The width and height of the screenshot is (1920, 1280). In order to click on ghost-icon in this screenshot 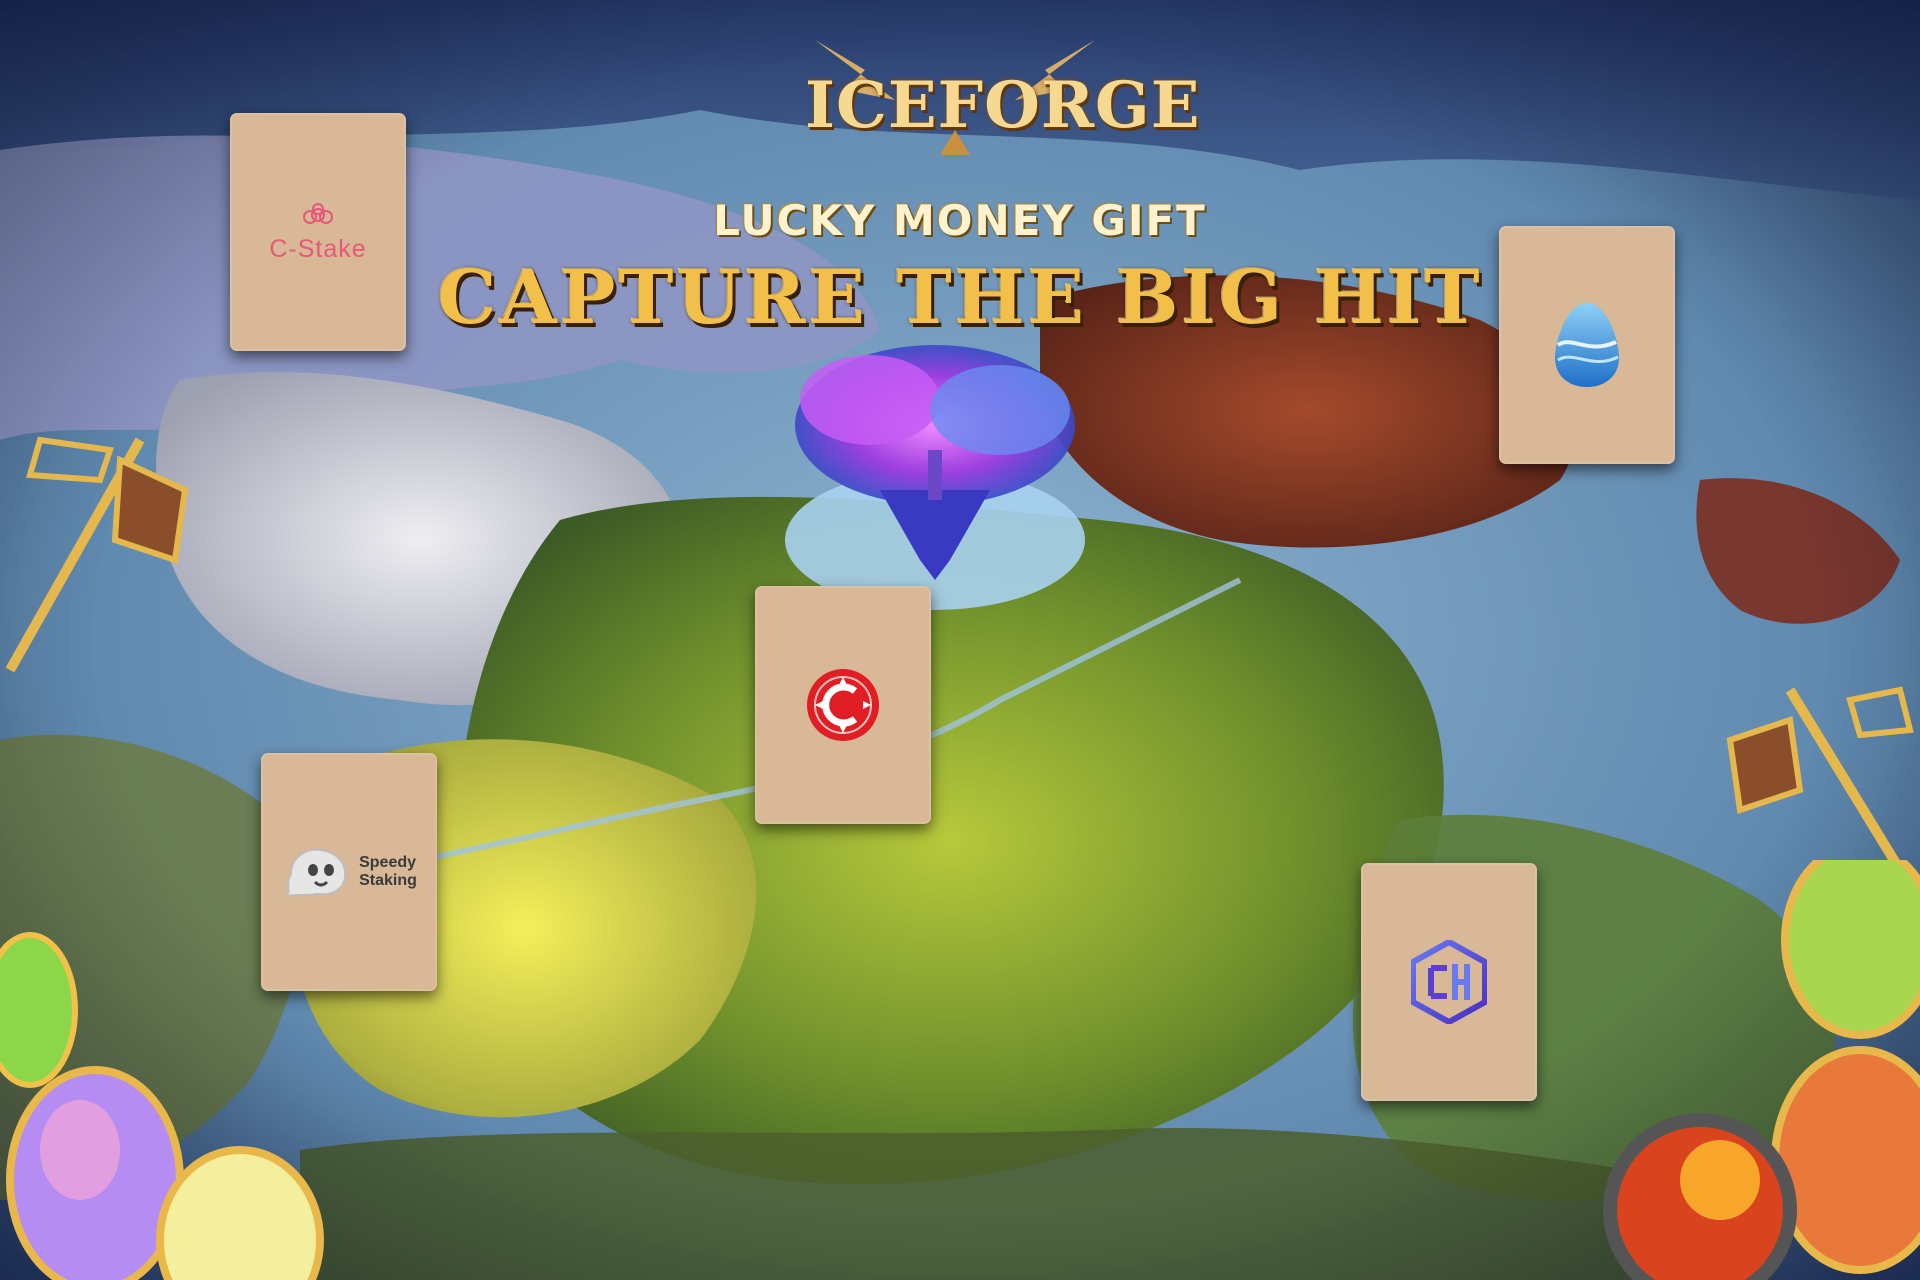, I will do `click(315, 873)`.